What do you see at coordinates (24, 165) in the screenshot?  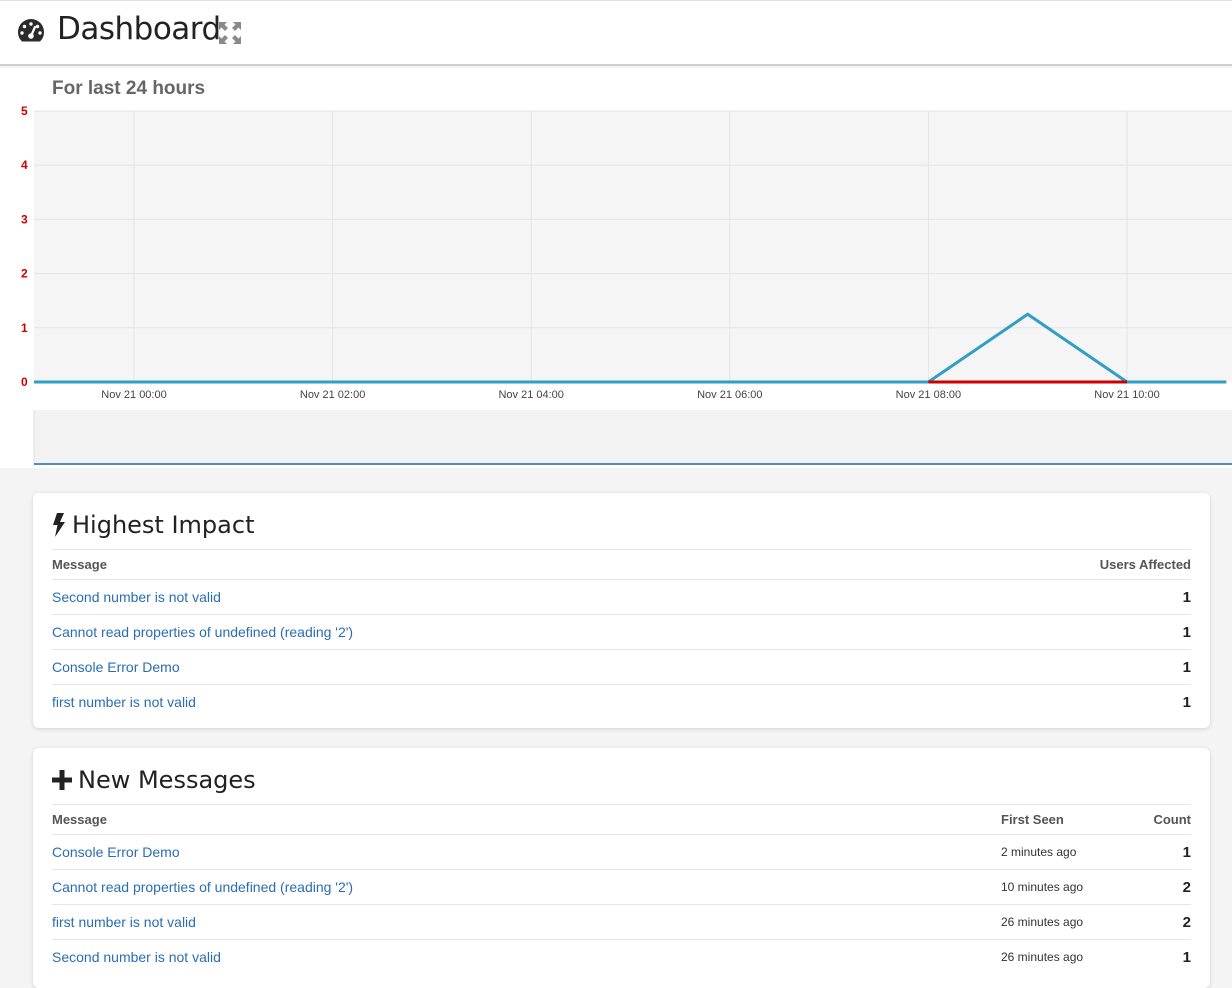 I see `y-tick-label: 4` at bounding box center [24, 165].